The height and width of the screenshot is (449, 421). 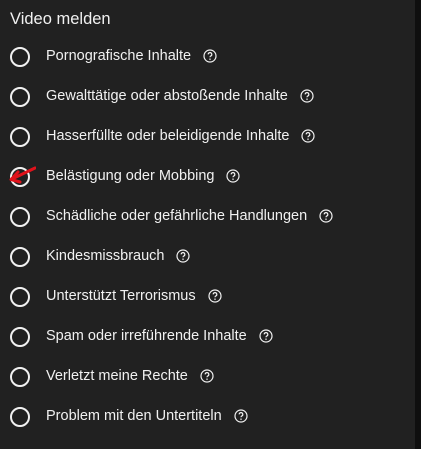 I want to click on option-pornographic: Pornografische Inhalte, so click(x=207, y=57).